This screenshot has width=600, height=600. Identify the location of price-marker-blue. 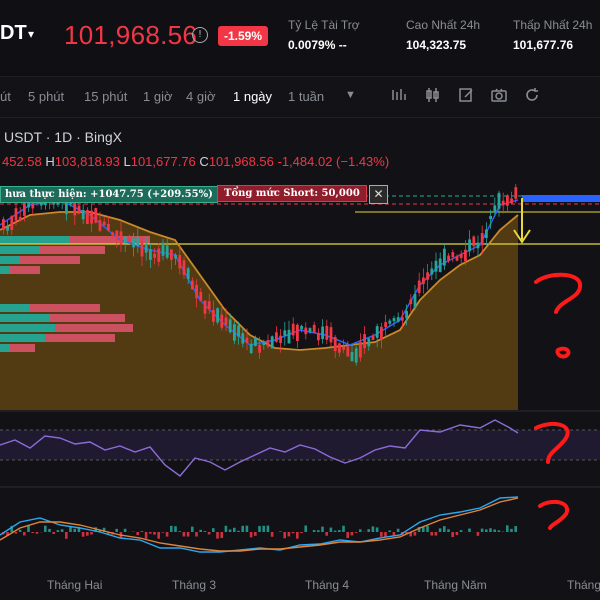
(561, 198).